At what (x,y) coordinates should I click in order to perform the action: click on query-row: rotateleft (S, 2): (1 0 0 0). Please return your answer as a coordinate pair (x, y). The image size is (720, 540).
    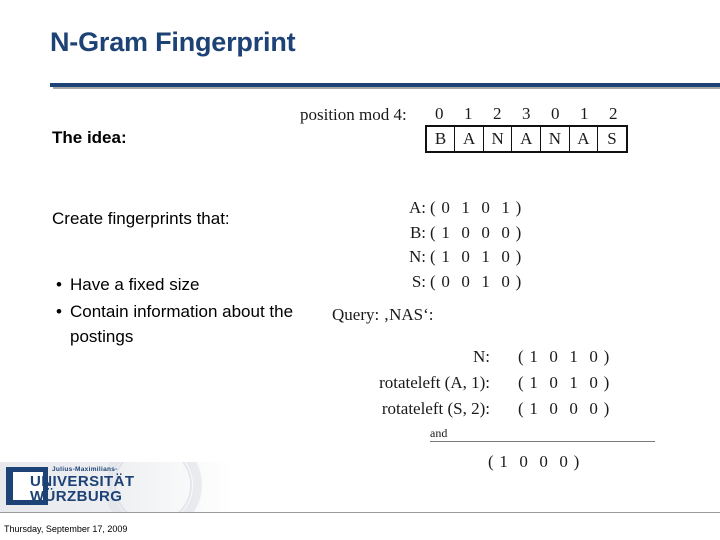
    Looking at the image, I should click on (469, 409).